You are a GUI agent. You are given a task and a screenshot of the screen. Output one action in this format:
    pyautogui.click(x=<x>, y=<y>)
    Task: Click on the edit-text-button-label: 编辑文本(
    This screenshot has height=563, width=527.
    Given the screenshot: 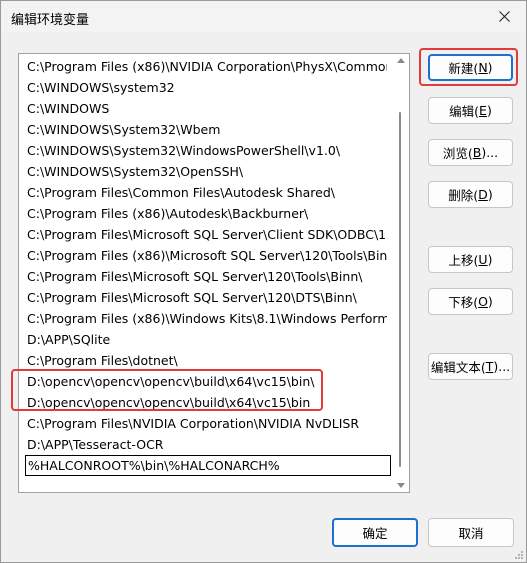 What is the action you would take?
    pyautogui.click(x=458, y=367)
    